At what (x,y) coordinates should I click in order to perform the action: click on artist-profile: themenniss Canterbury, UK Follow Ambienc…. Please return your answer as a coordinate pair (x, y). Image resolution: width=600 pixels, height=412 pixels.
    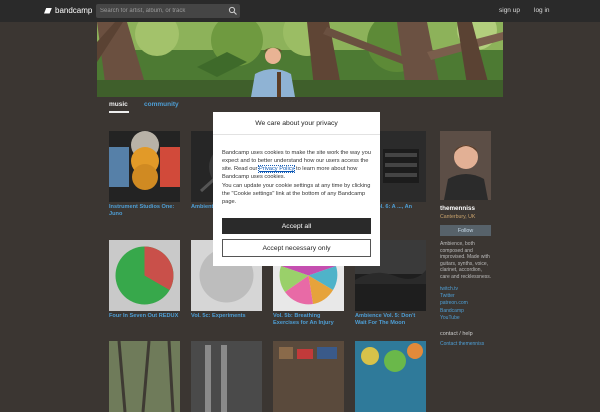
    Looking at the image, I should click on (466, 239).